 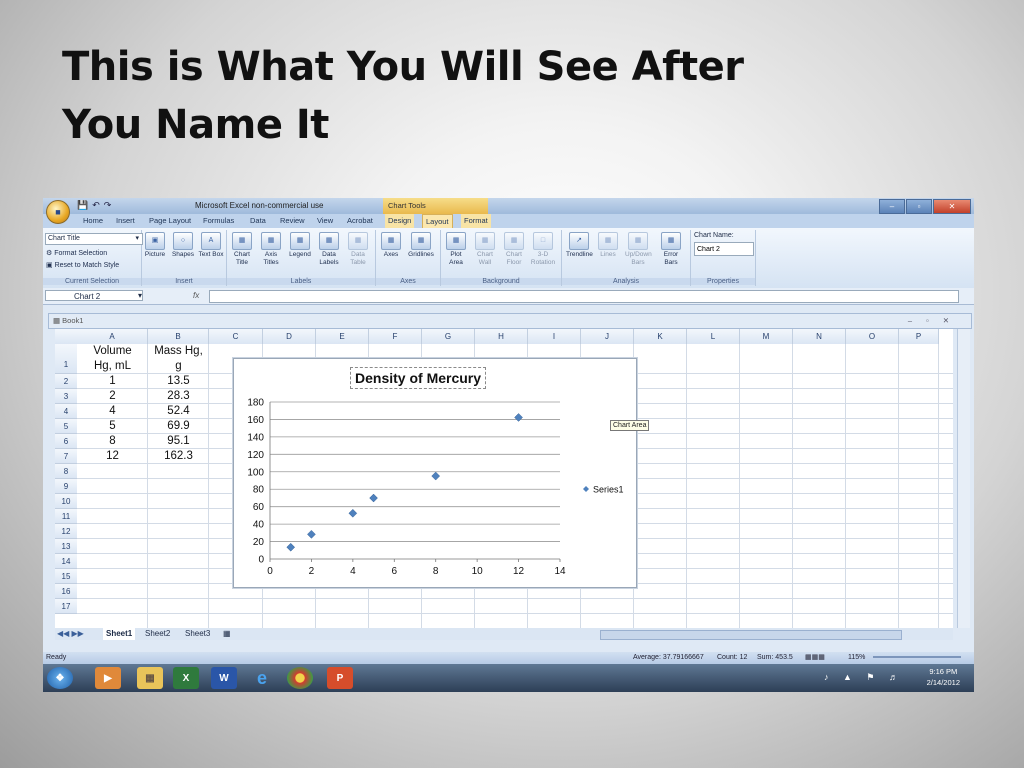 What do you see at coordinates (514, 249) in the screenshot?
I see `chart-floor-button: ▦ Chart Floor` at bounding box center [514, 249].